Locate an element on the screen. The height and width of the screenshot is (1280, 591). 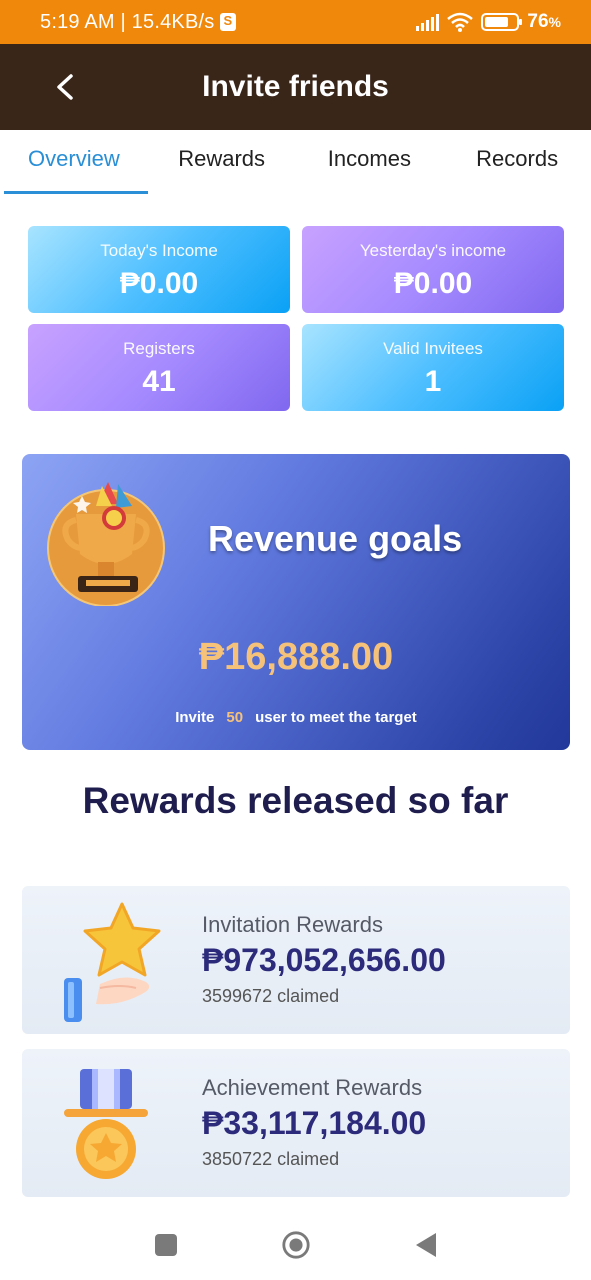
battery-icon is located at coordinates (502, 22).